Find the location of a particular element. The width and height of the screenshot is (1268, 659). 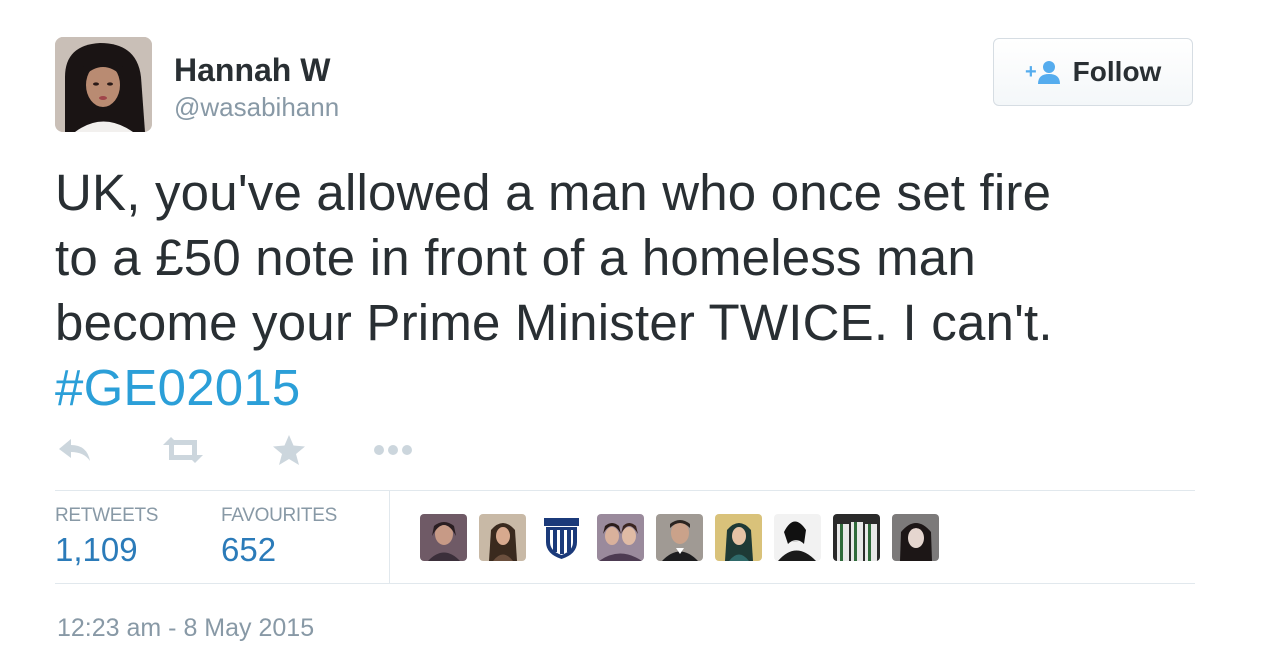

author-name: Hannah W is located at coordinates (252, 70).